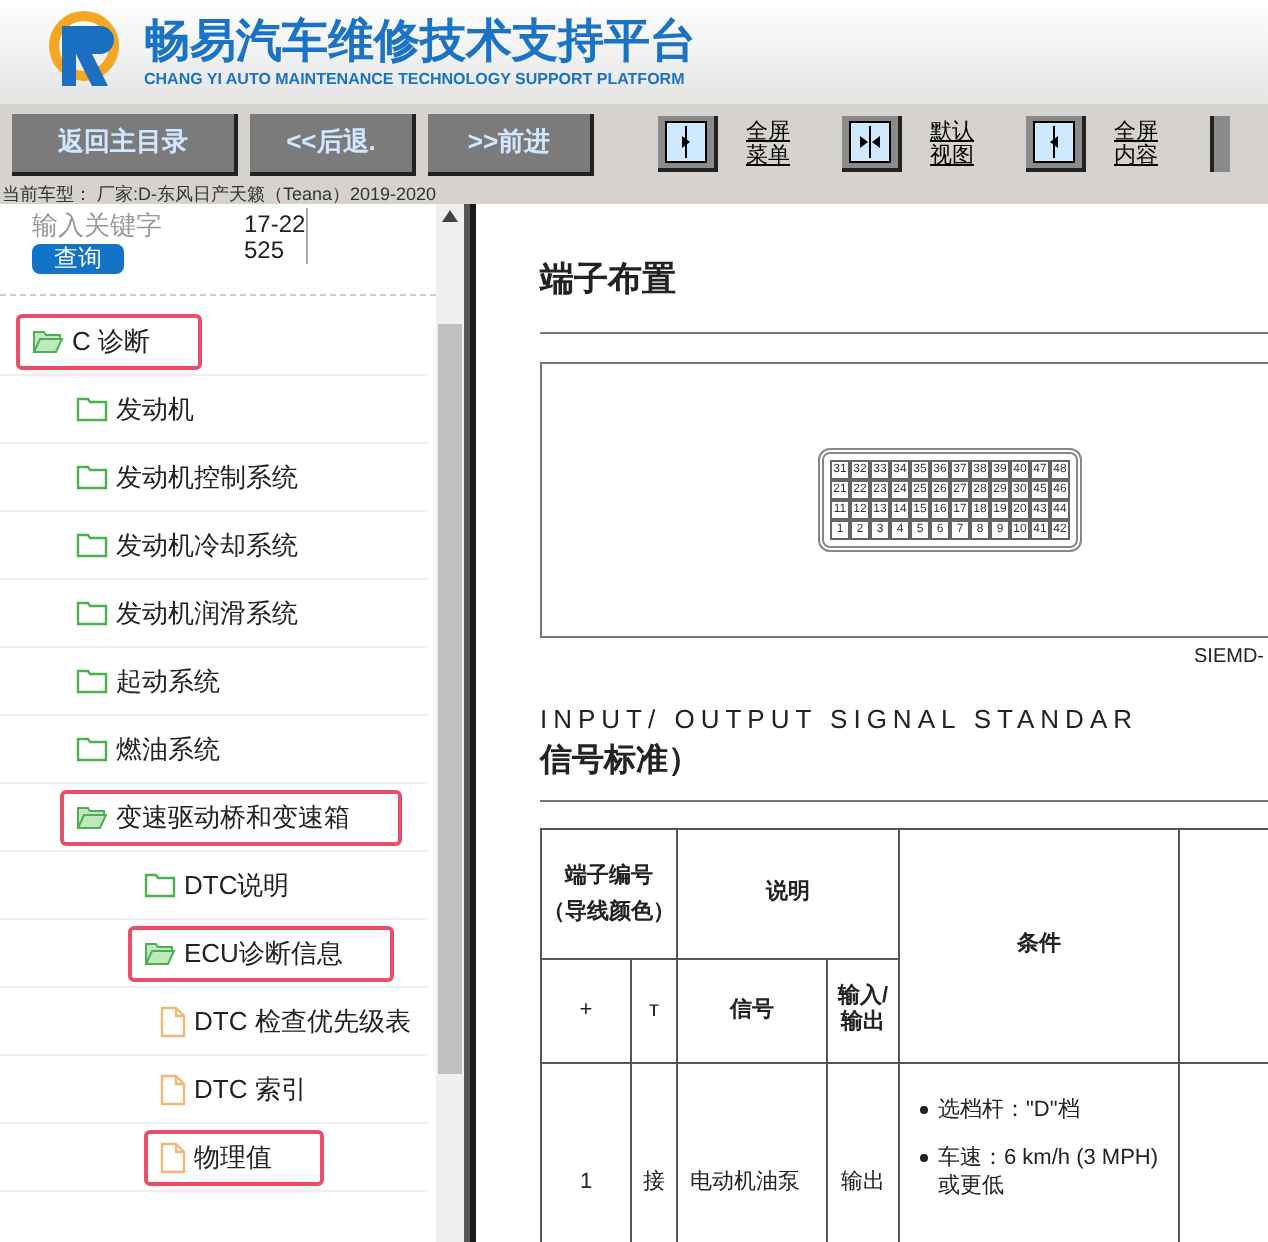 This screenshot has height=1242, width=1268. I want to click on tree-item: 发动机, so click(135, 409).